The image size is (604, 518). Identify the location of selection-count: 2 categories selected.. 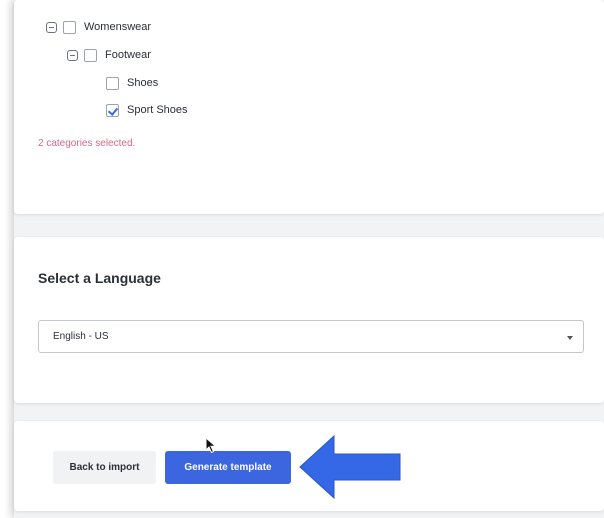
(87, 143).